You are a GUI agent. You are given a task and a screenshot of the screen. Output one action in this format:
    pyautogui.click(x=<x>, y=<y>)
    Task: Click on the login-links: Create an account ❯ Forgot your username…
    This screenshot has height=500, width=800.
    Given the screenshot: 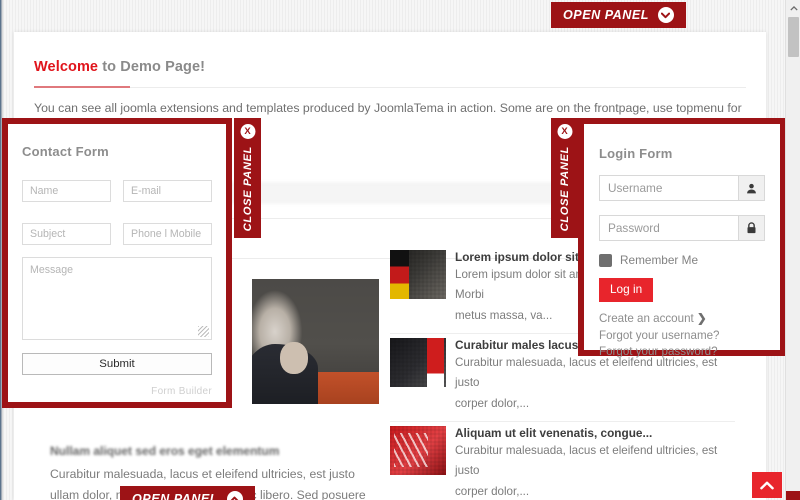 What is the action you would take?
    pyautogui.click(x=682, y=336)
    